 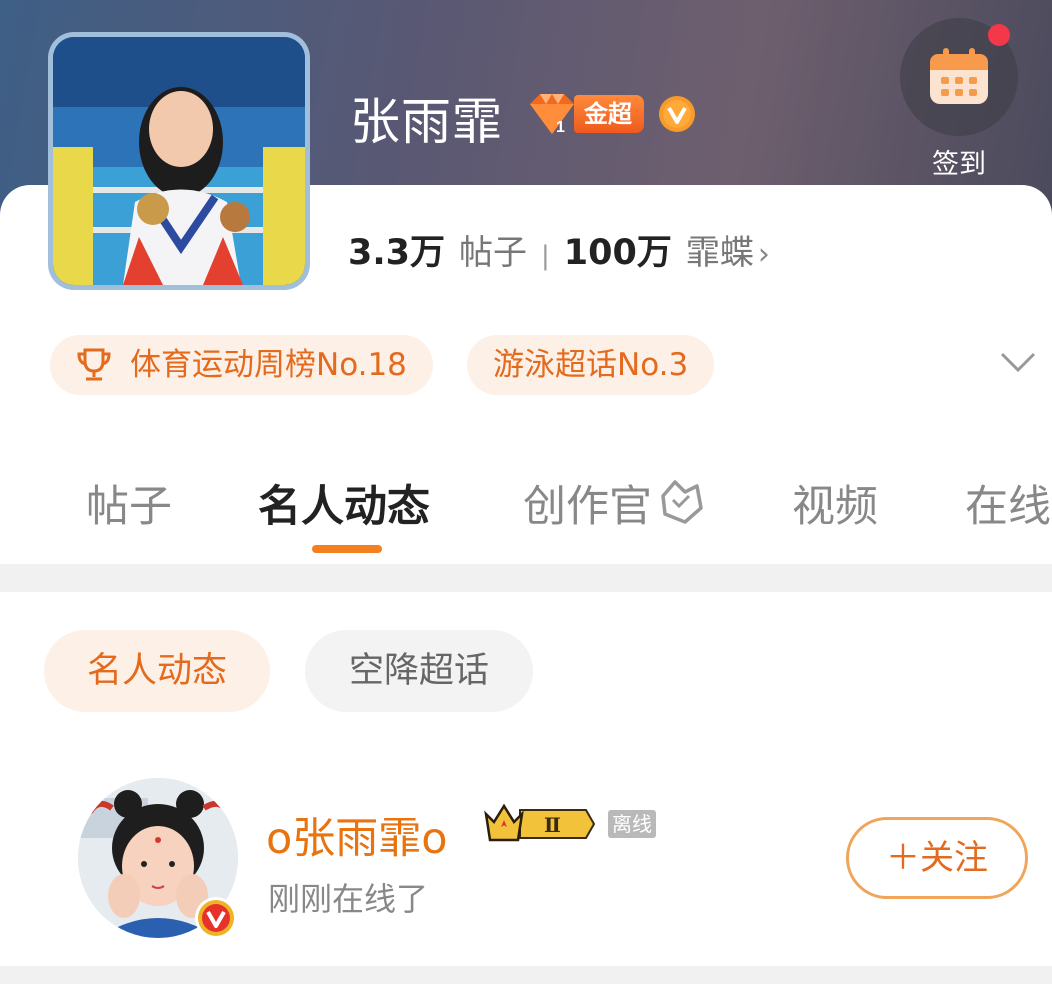 I want to click on rank-pill-label: 体育运动周榜No.18, so click(x=268, y=365).